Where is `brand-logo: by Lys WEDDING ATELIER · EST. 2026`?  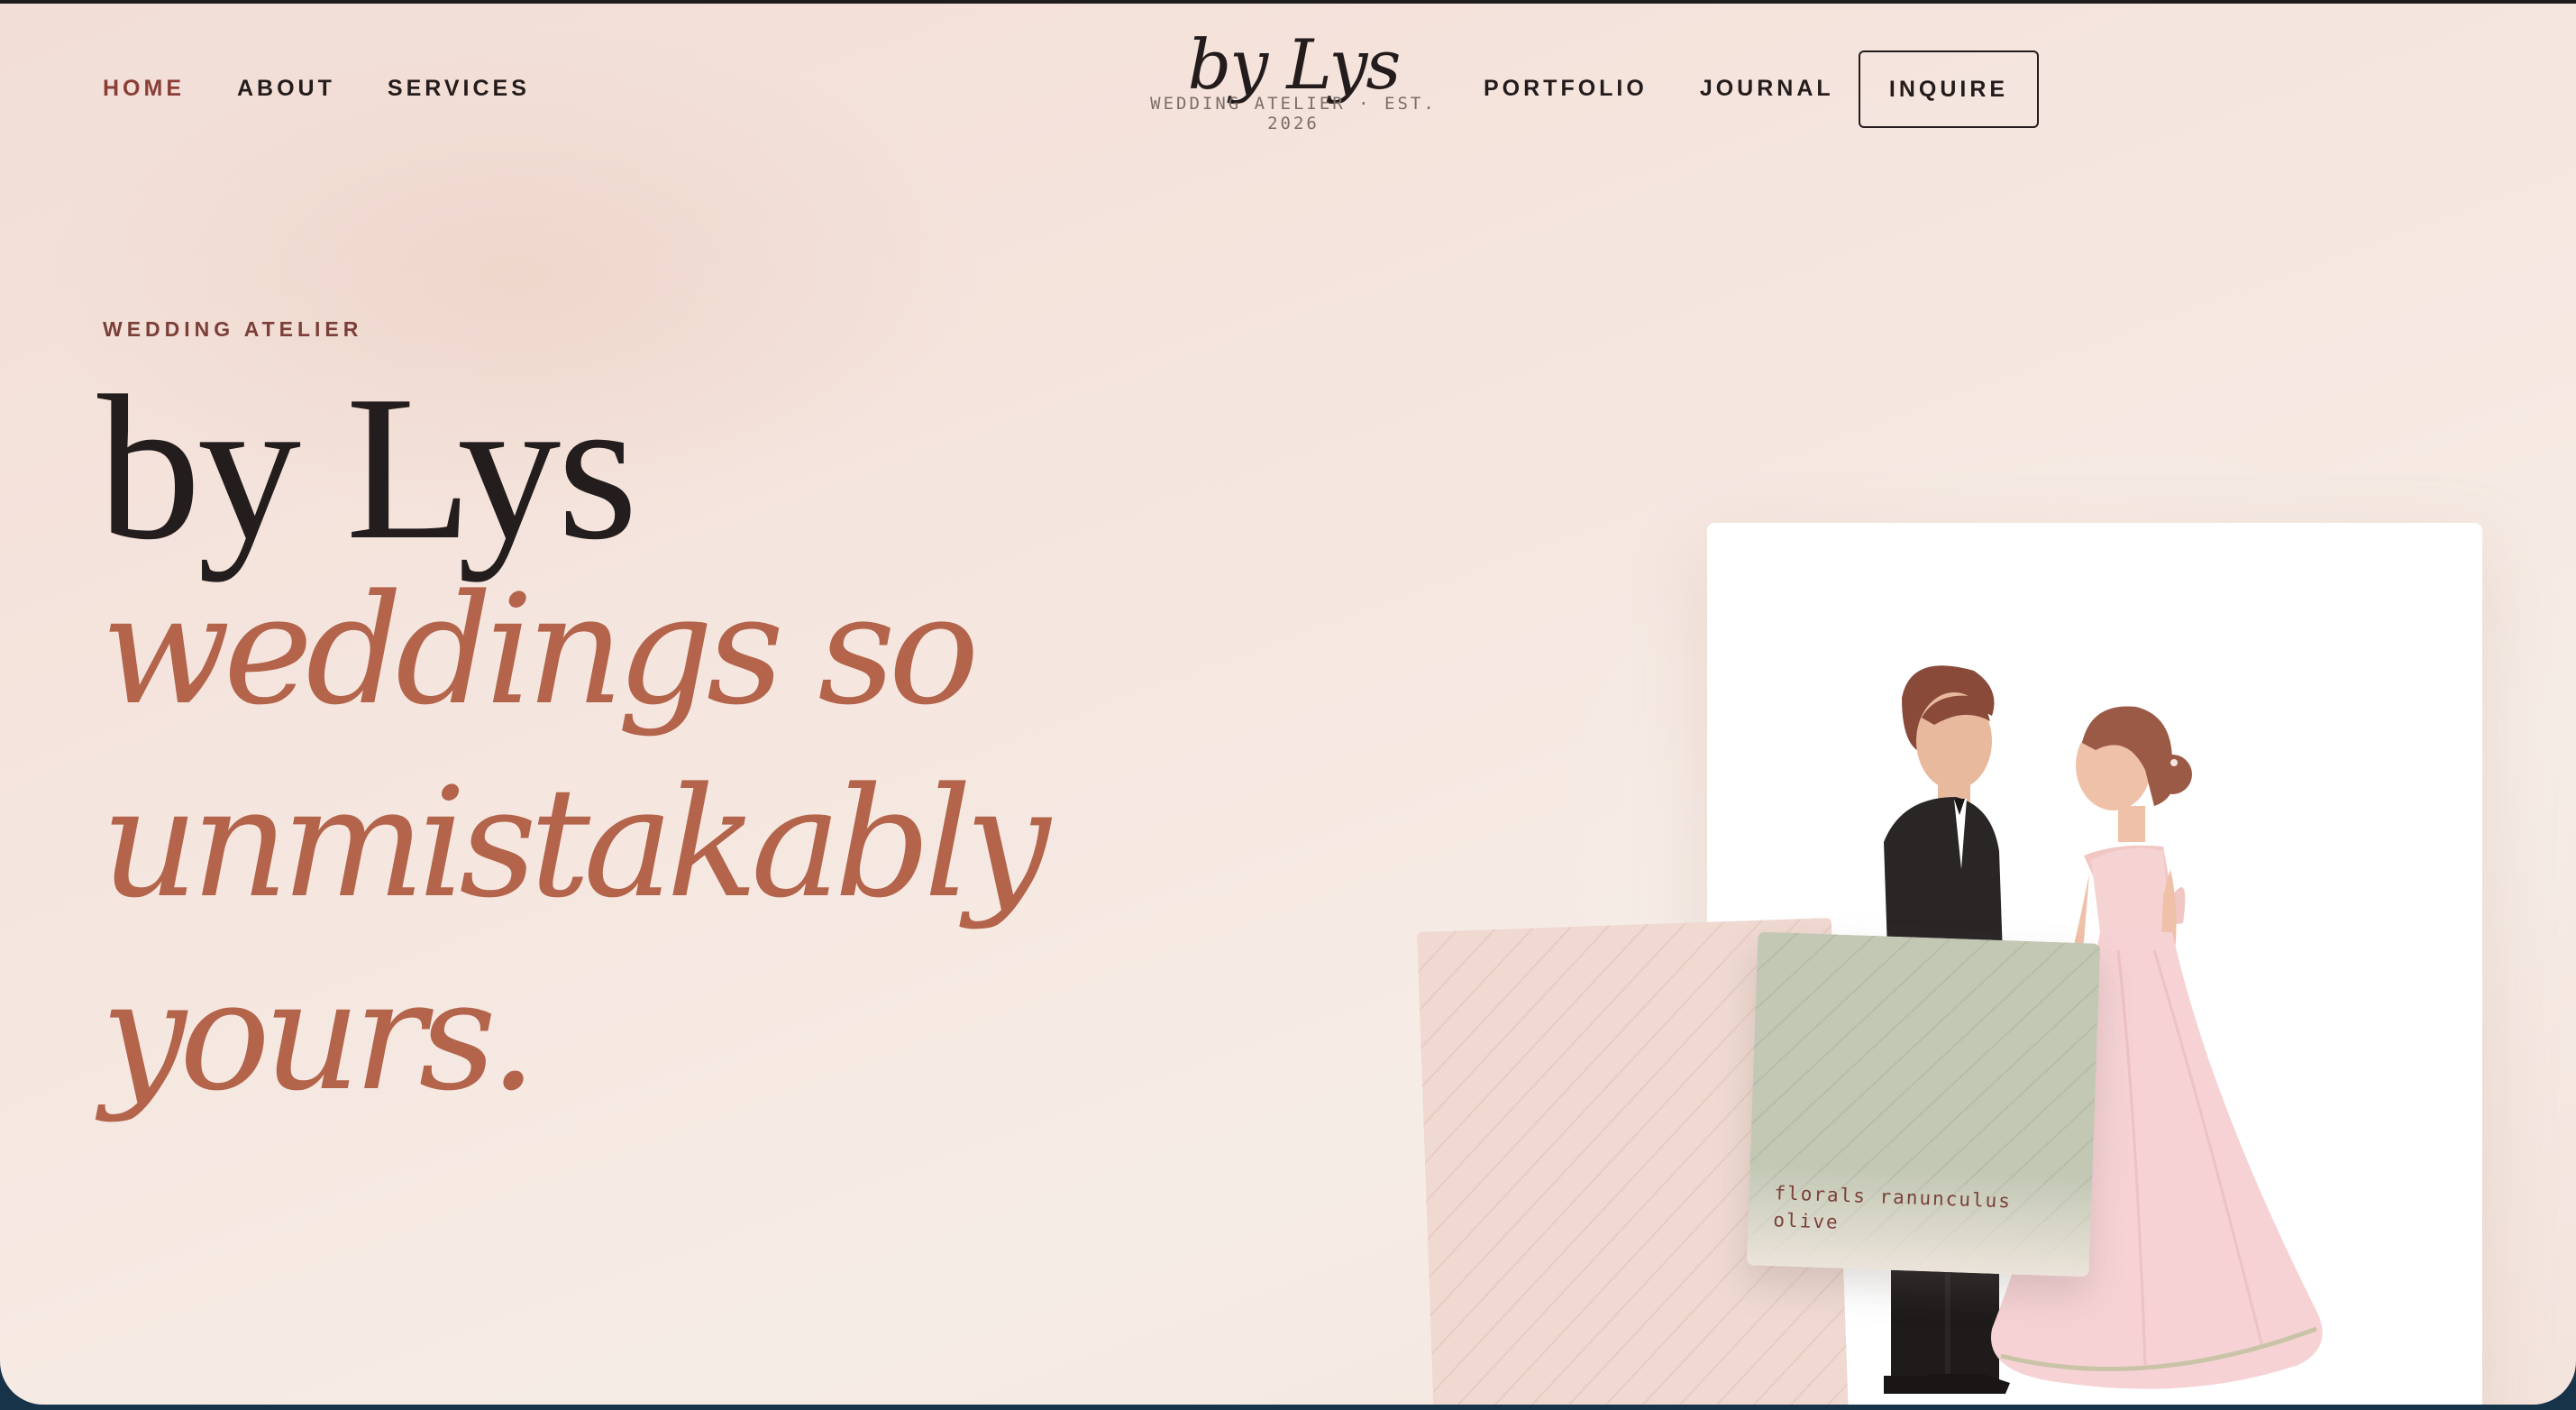 brand-logo: by Lys WEDDING ATELIER · EST. 2026 is located at coordinates (1293, 79).